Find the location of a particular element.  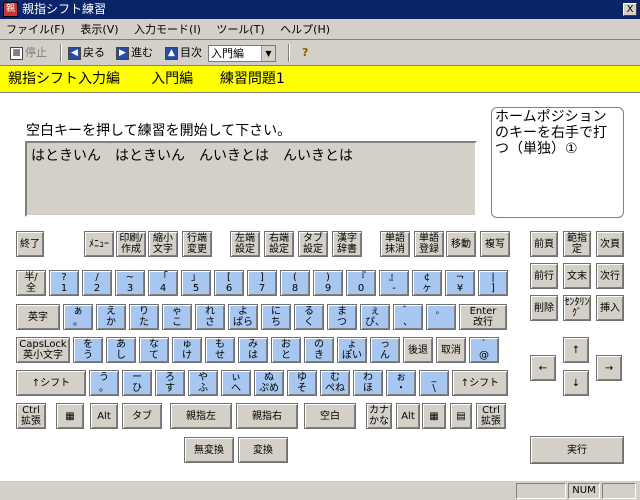

fkey-word-del: 単語 抹消 is located at coordinates (395, 244).